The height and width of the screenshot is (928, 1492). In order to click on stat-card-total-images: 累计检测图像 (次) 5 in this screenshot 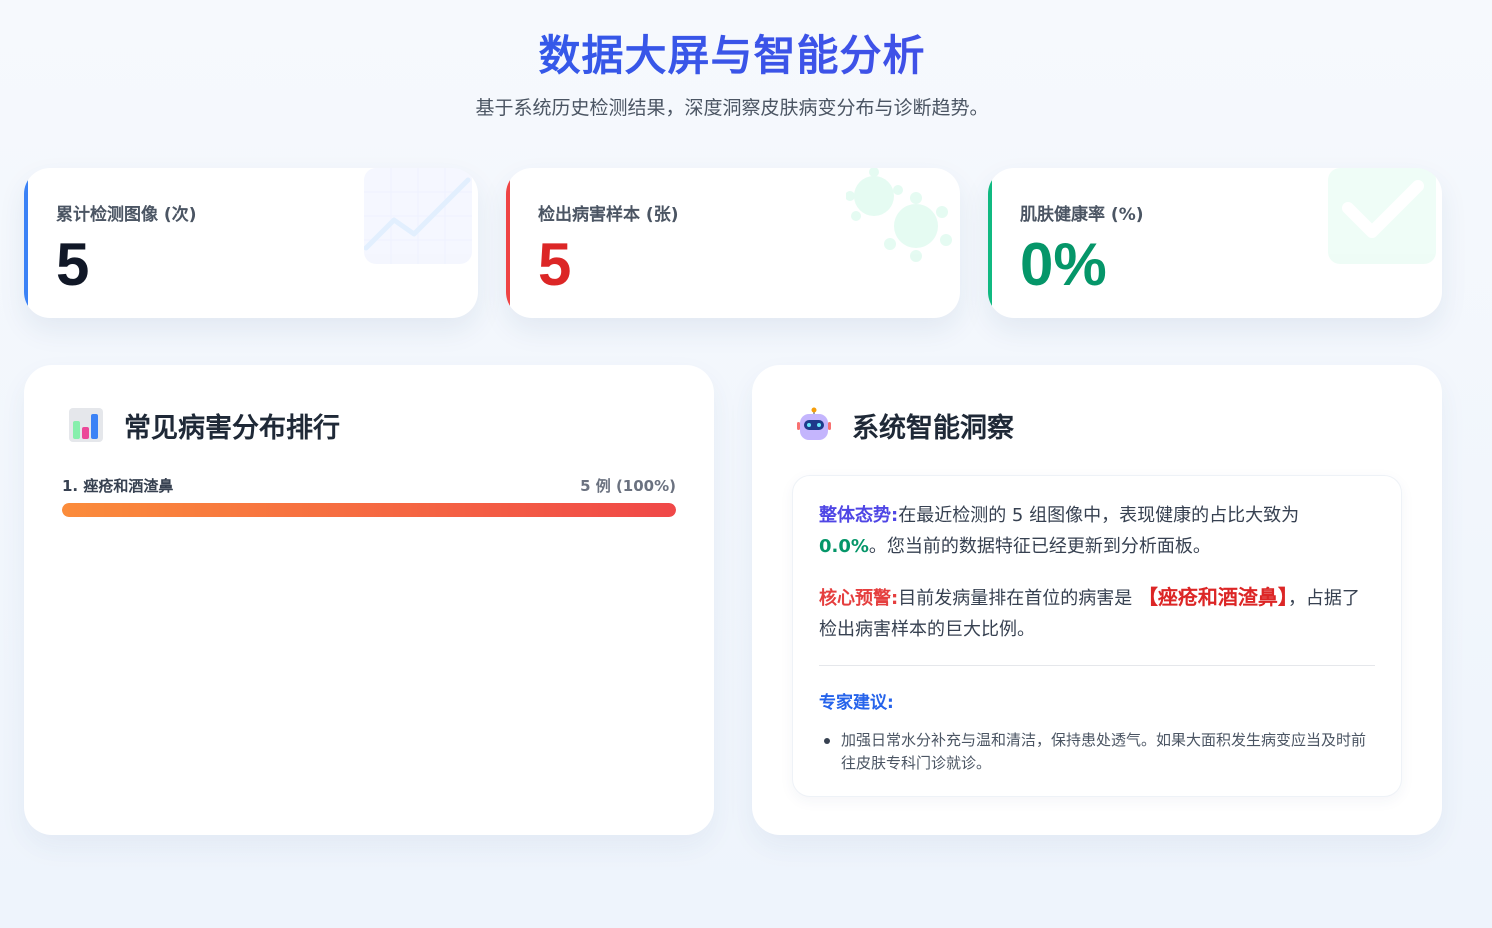, I will do `click(251, 243)`.